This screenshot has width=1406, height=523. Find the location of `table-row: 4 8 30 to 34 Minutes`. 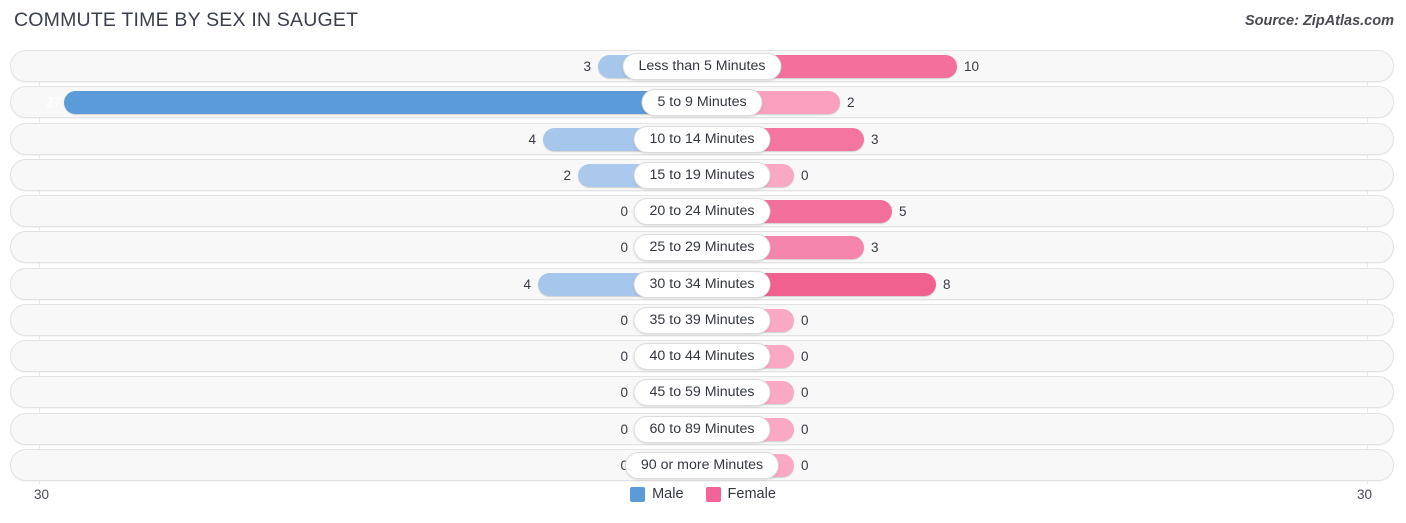

table-row: 4 8 30 to 34 Minutes is located at coordinates (702, 283).